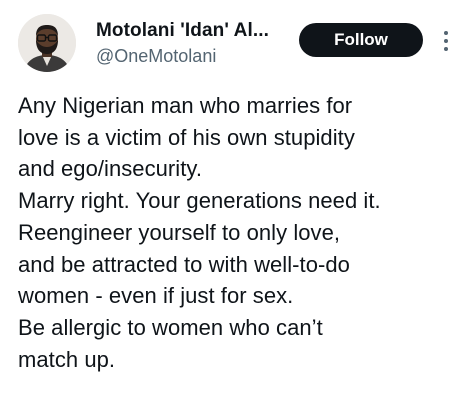 This screenshot has height=418, width=460. What do you see at coordinates (67, 359) in the screenshot?
I see `tweet-line: match up.` at bounding box center [67, 359].